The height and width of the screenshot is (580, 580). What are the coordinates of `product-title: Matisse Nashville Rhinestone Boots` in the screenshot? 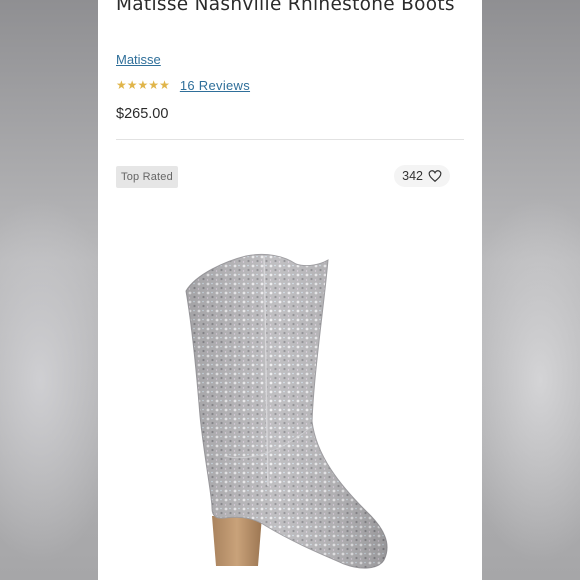 It's located at (285, 7).